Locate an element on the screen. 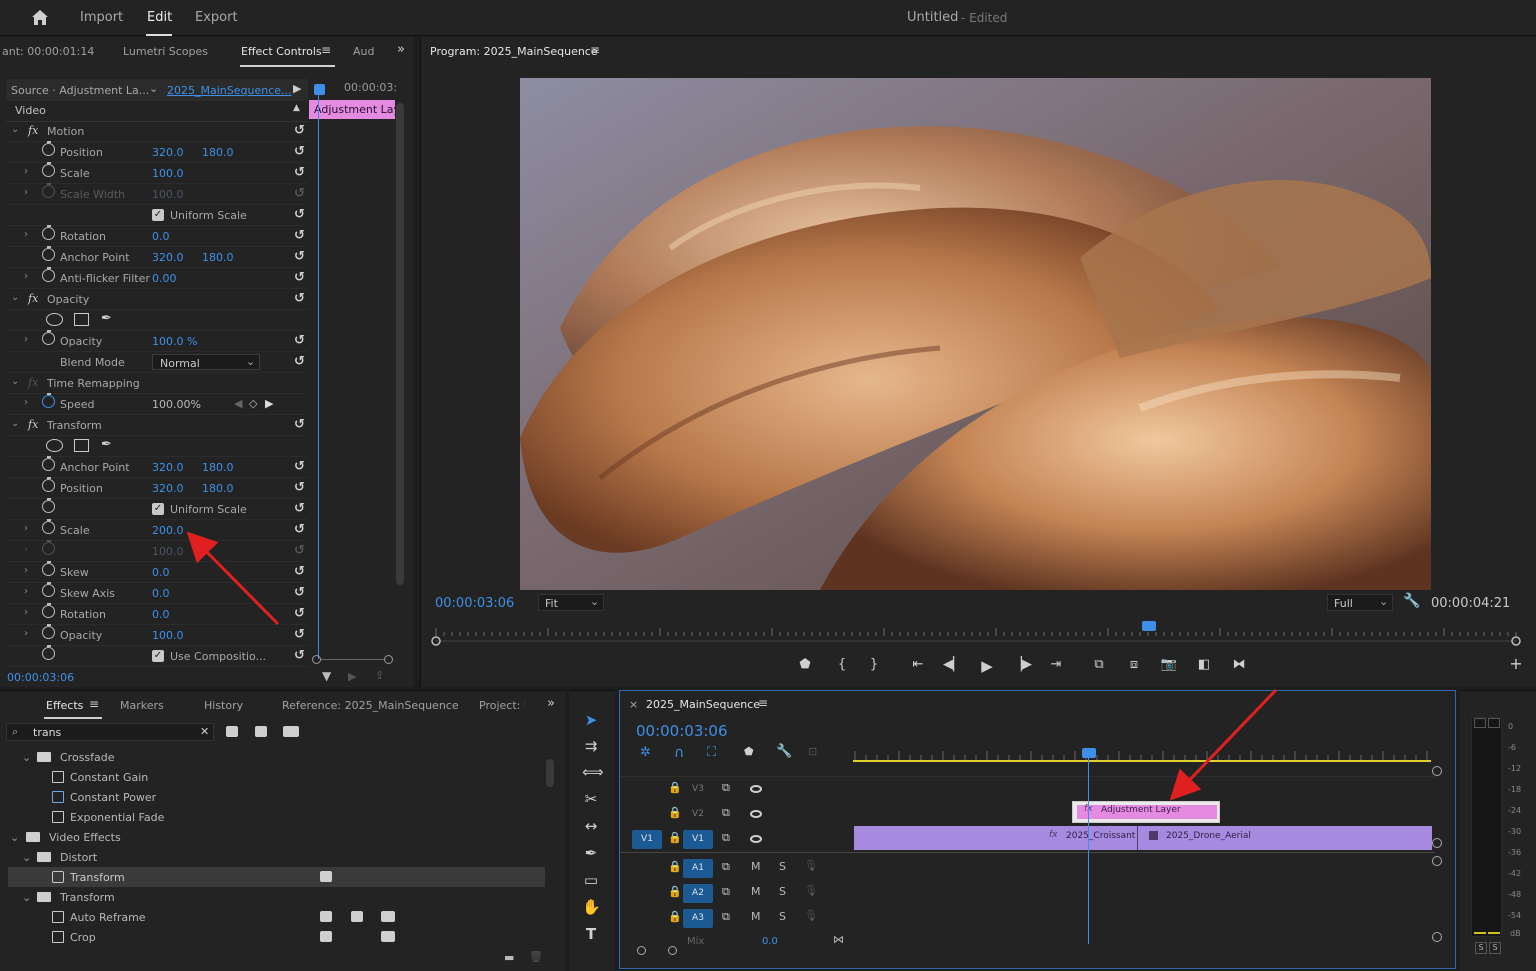  zoom-handle-left is located at coordinates (316, 659).